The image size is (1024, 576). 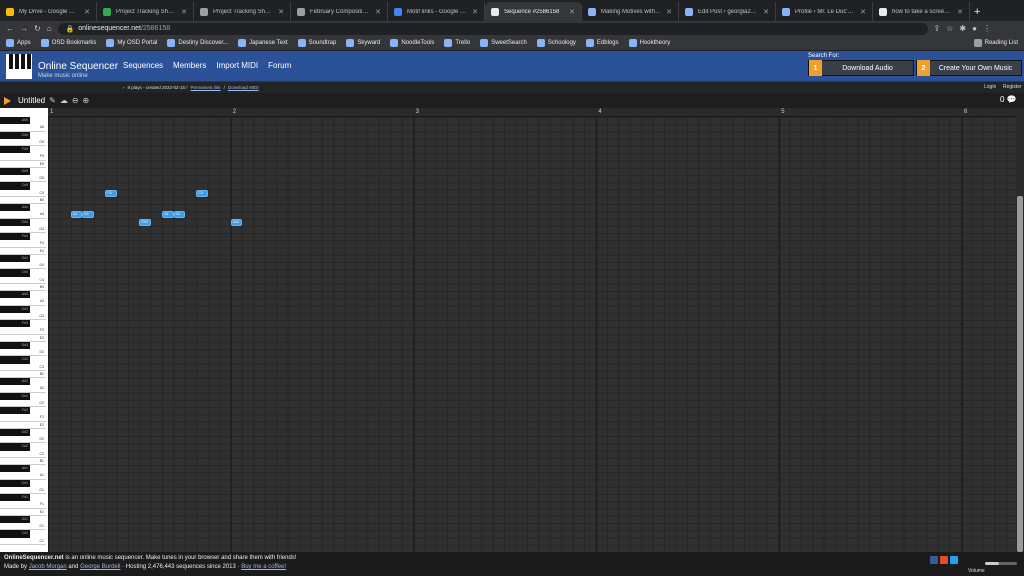 I want to click on piano-key: B3, so click(x=23, y=287).